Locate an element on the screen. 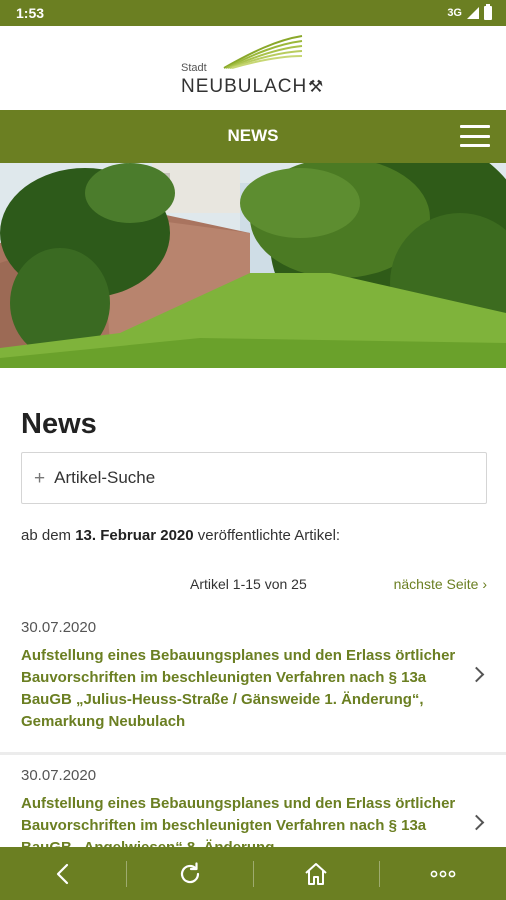  plus-icon: + is located at coordinates (40, 478).